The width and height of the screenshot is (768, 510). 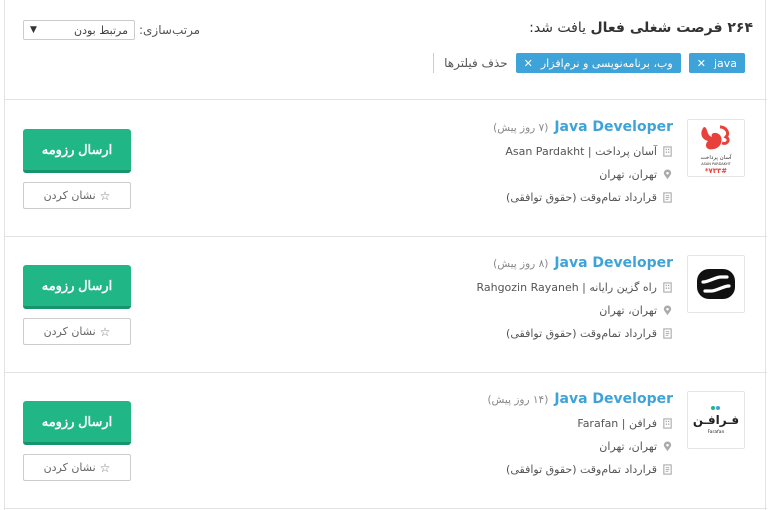 What do you see at coordinates (521, 264) in the screenshot?
I see `posted-date: (۸ روز پیش)` at bounding box center [521, 264].